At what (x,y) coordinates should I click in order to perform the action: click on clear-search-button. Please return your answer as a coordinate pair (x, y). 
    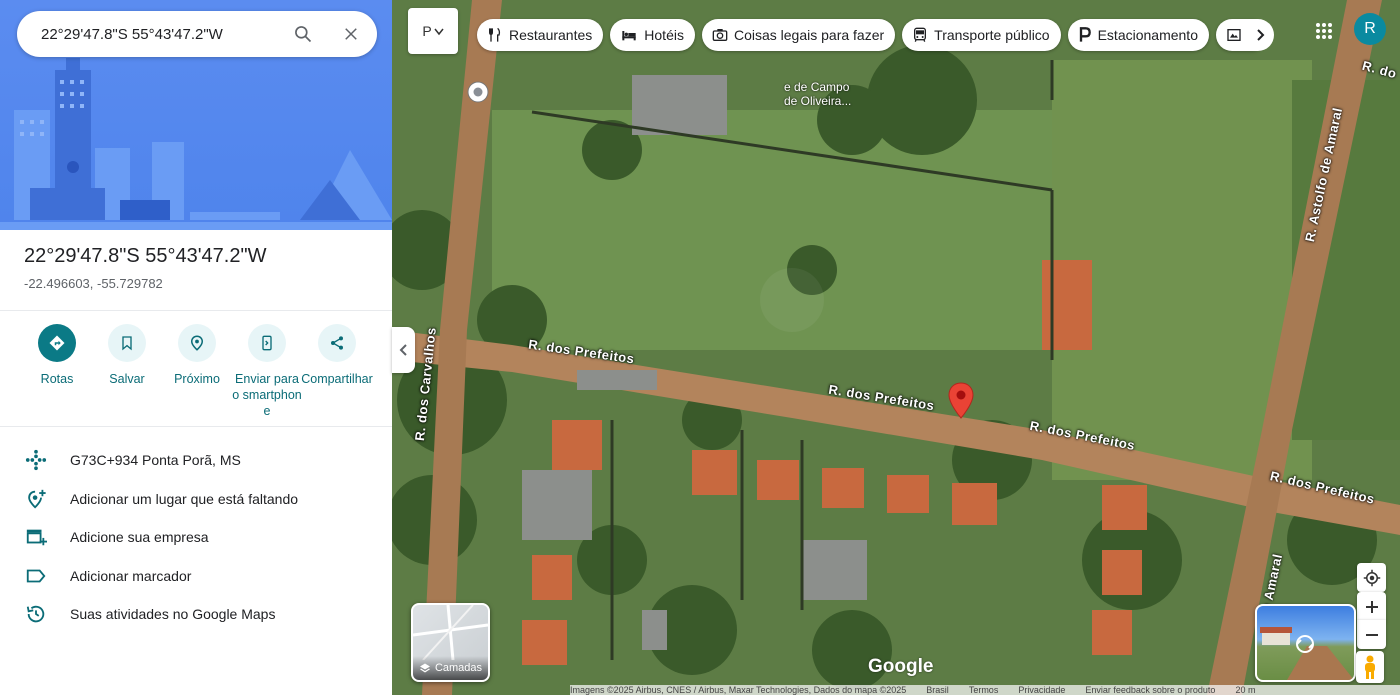
    Looking at the image, I should click on (351, 34).